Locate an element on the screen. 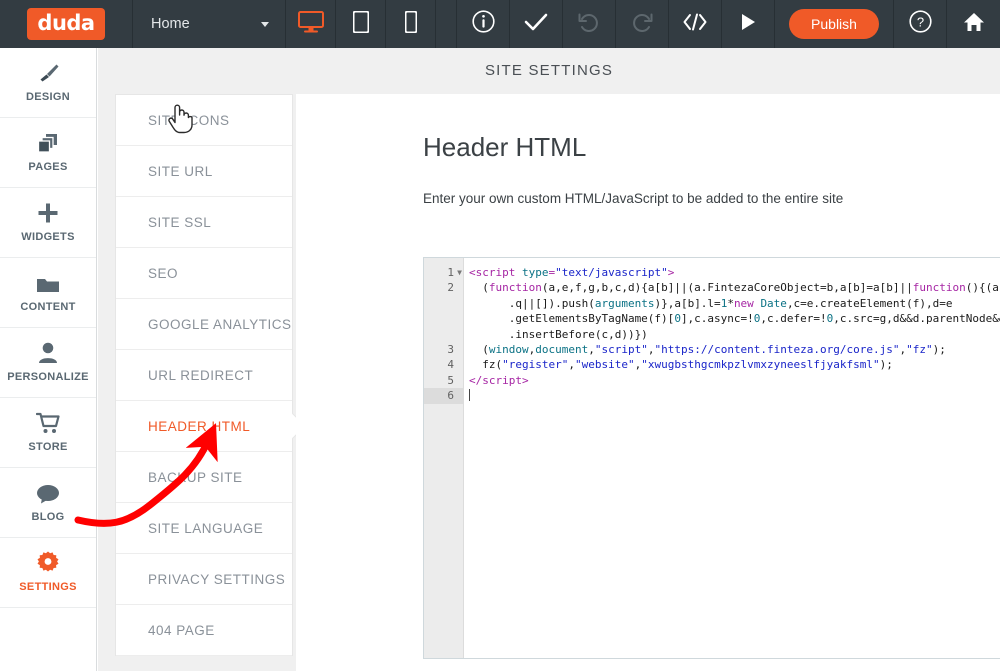  page-selector-label: Home is located at coordinates (170, 24).